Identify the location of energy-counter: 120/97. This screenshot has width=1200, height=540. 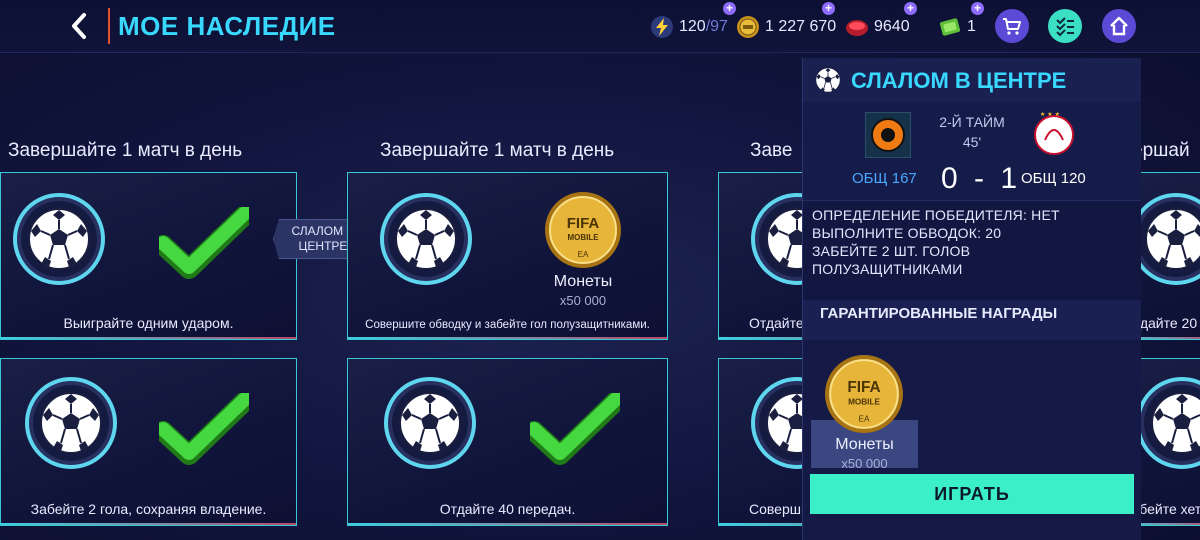
(689, 27).